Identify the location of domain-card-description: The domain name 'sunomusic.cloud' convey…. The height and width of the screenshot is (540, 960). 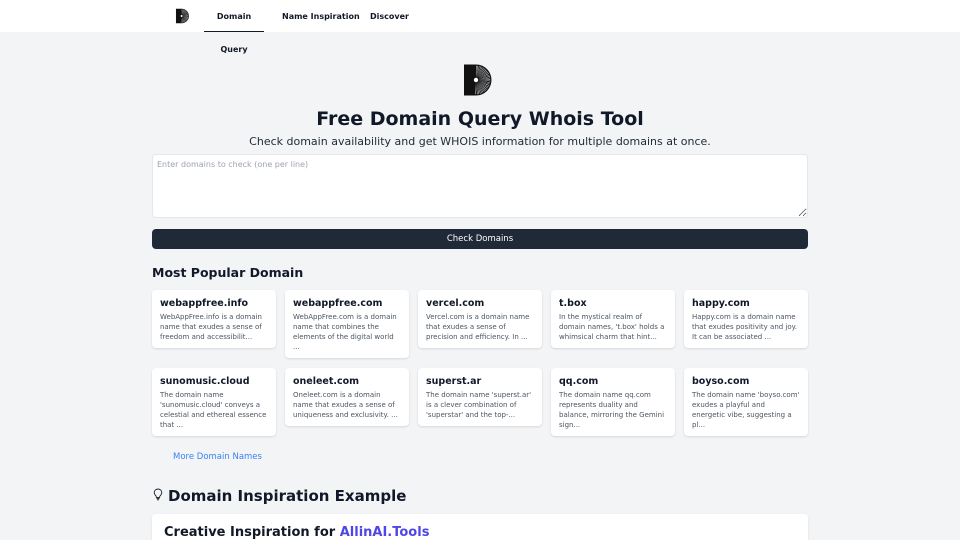
(213, 410).